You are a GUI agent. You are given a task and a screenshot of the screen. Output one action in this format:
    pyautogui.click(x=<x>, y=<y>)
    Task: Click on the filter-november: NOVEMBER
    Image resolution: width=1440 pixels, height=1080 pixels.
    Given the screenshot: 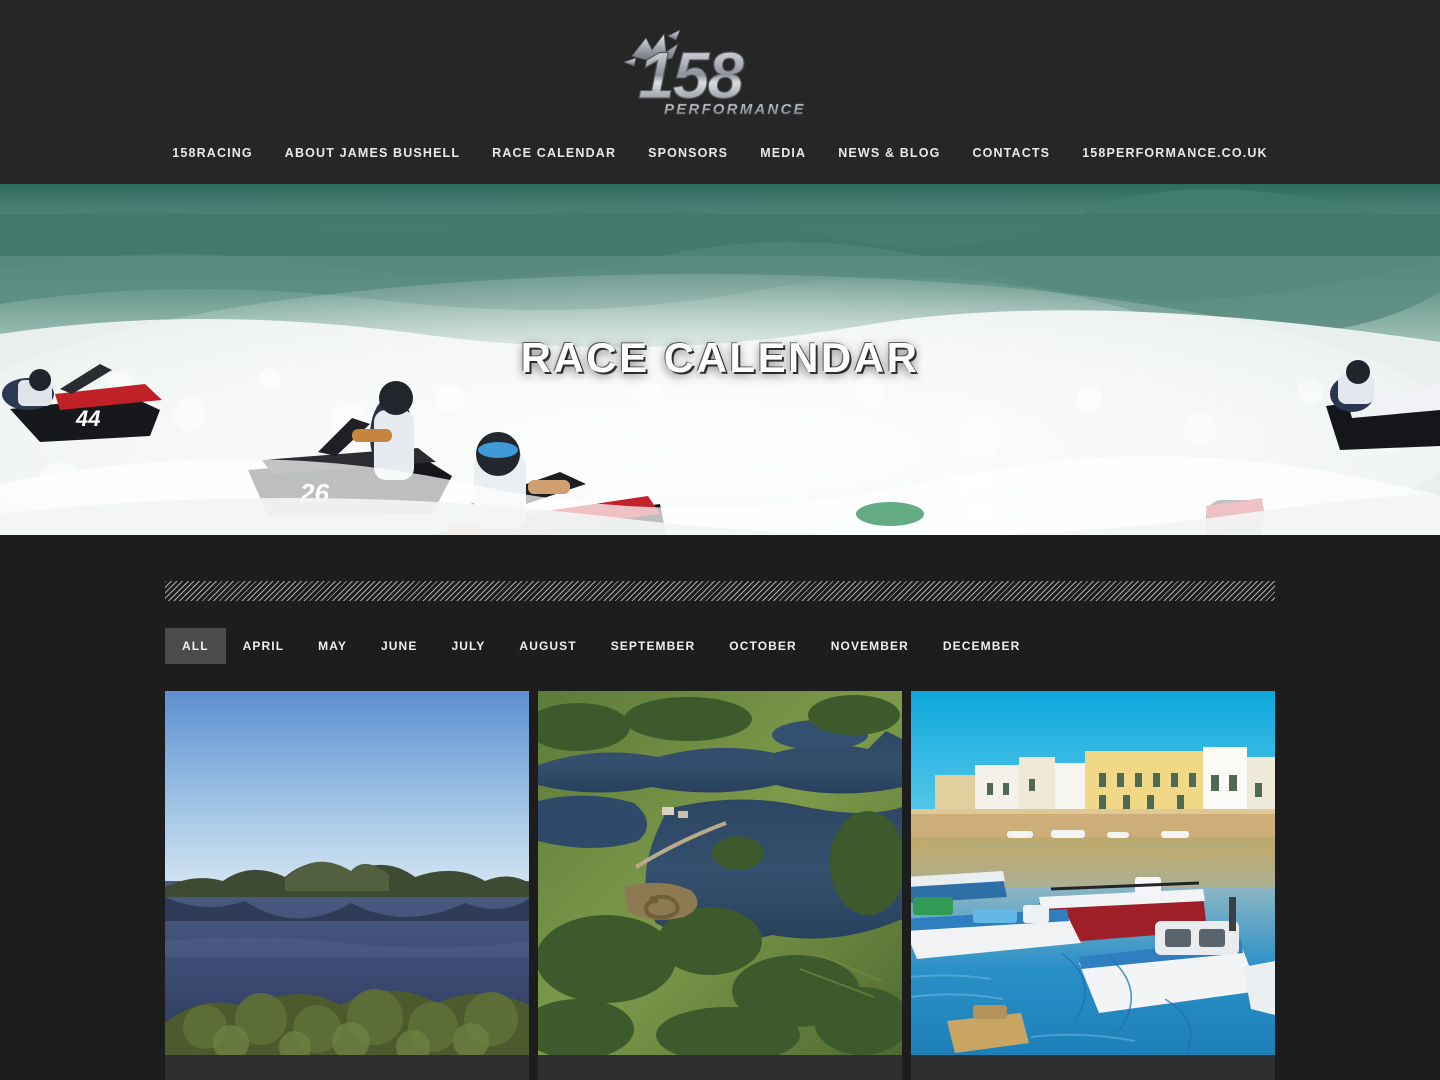 What is the action you would take?
    pyautogui.click(x=870, y=646)
    